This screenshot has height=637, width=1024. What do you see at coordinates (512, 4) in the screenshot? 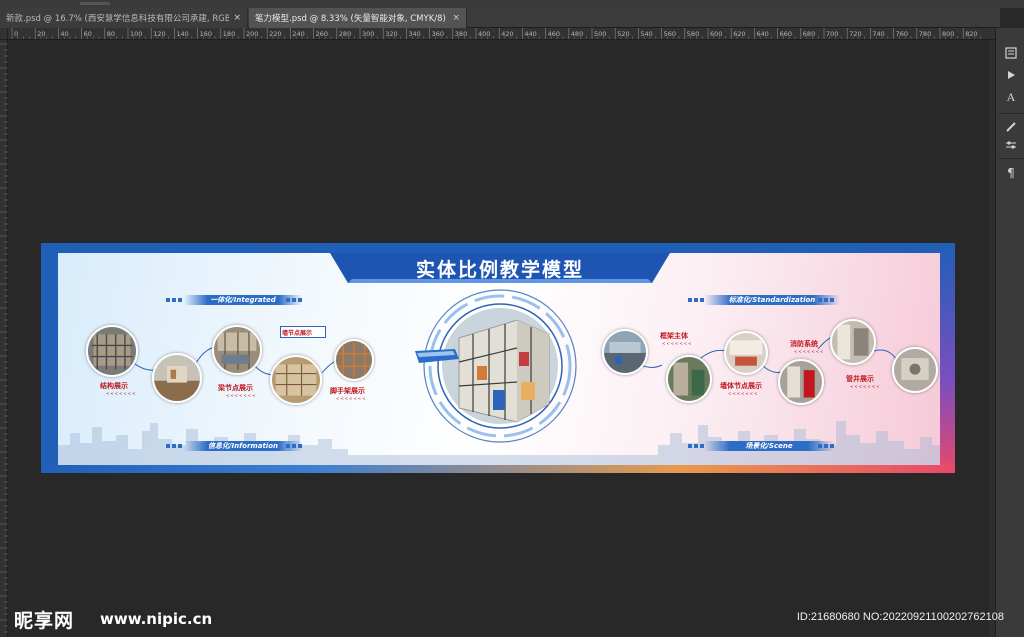
I see `top-strip` at bounding box center [512, 4].